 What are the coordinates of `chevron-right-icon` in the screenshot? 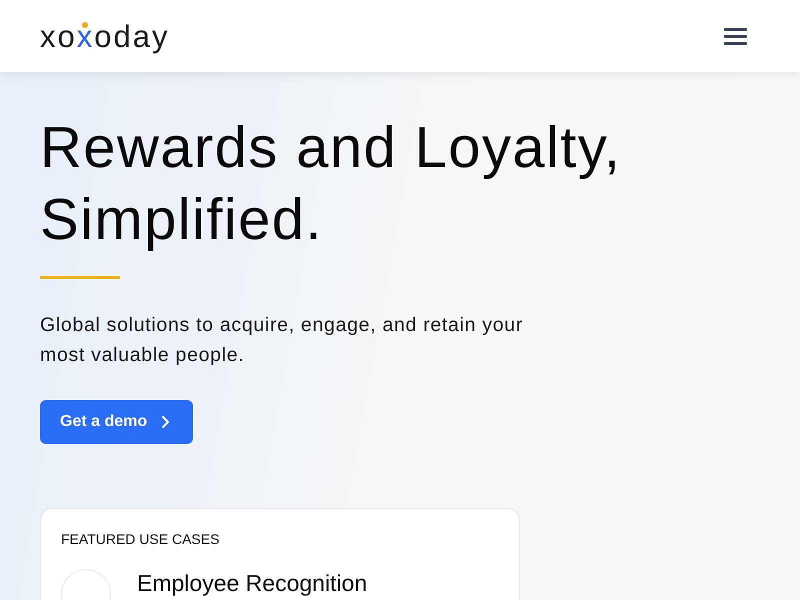 It's located at (166, 422).